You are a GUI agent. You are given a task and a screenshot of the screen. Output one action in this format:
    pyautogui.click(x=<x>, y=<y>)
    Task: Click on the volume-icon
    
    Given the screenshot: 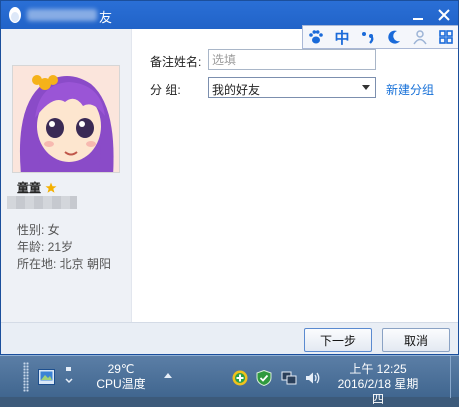 What is the action you would take?
    pyautogui.click(x=313, y=378)
    